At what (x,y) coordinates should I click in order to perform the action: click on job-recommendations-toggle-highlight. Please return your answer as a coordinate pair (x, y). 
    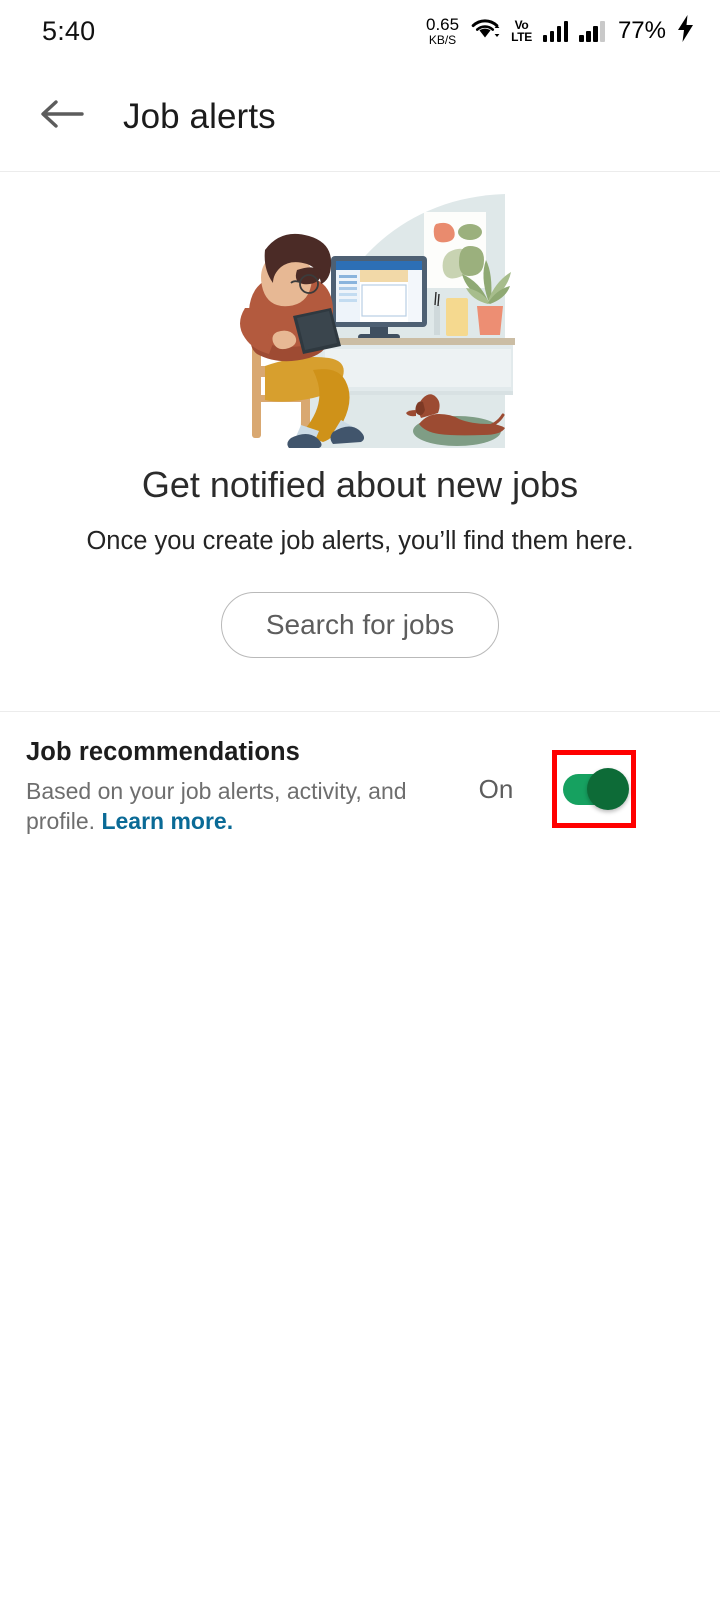
    Looking at the image, I should click on (594, 789).